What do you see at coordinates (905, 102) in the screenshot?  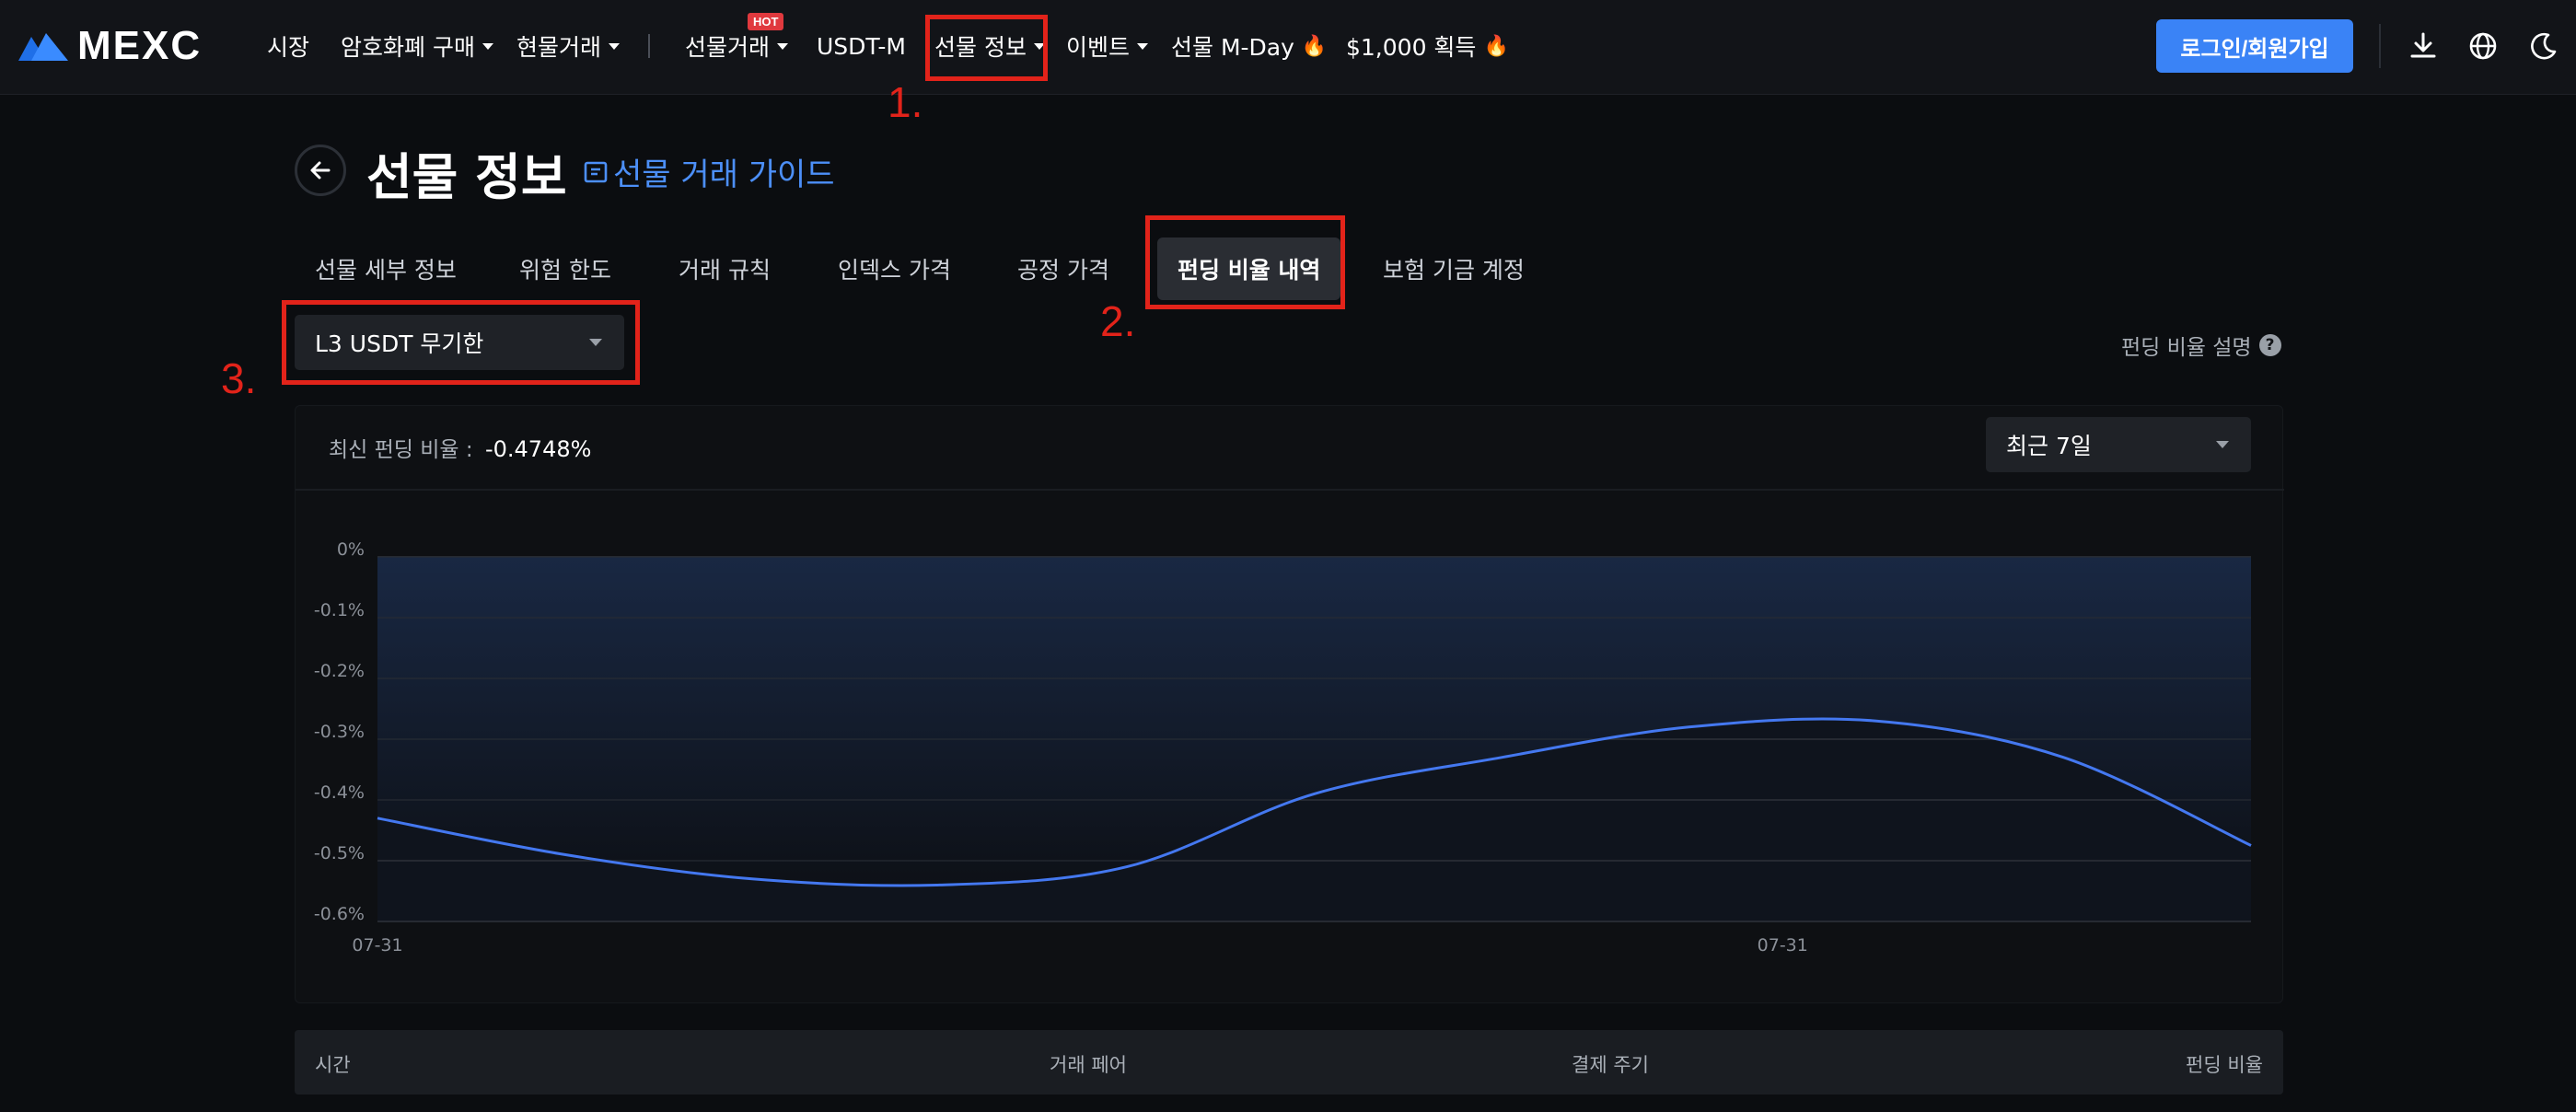 I see `annotation-number-1: 1.` at bounding box center [905, 102].